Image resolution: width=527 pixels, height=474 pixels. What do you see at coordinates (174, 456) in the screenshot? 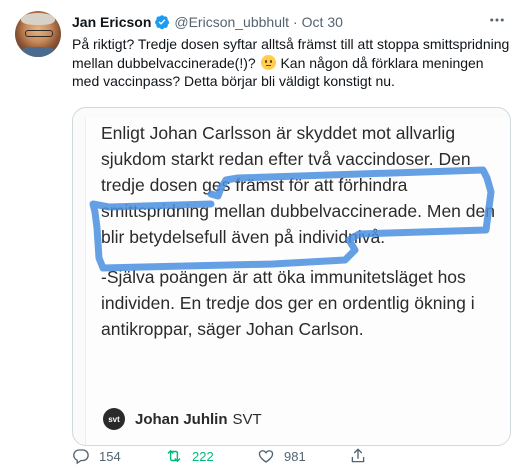
I see `retweet-icon` at bounding box center [174, 456].